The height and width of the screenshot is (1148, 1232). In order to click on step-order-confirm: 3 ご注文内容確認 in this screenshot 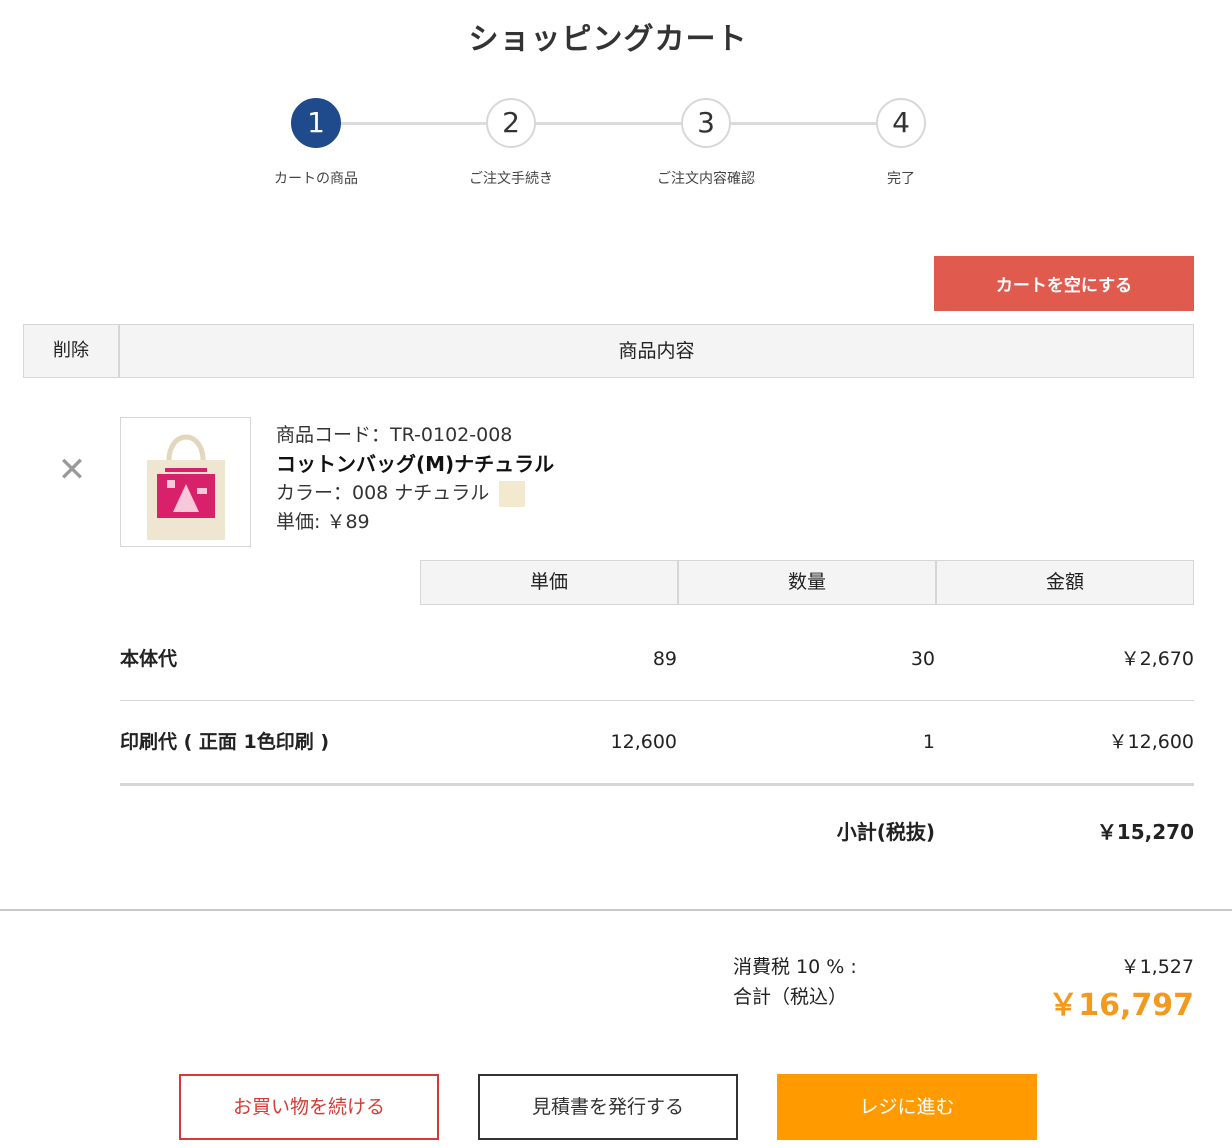, I will do `click(706, 143)`.